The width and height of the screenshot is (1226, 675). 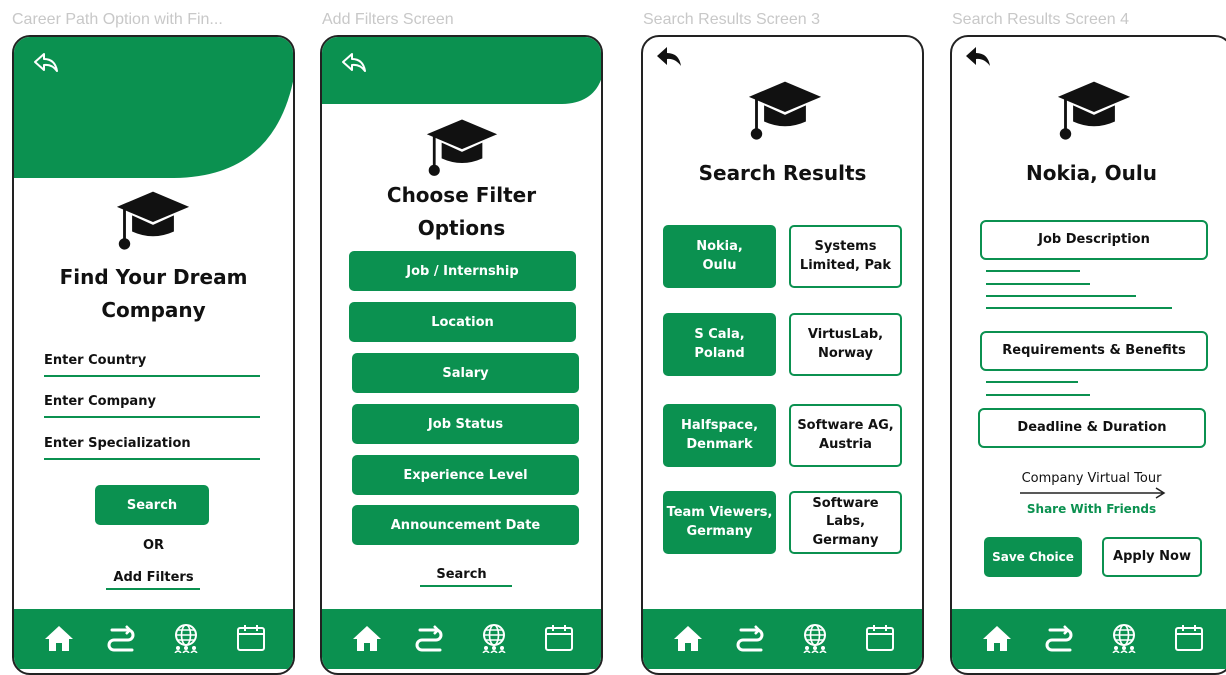 I want to click on filter-option-job-status: Job Status, so click(x=465, y=424).